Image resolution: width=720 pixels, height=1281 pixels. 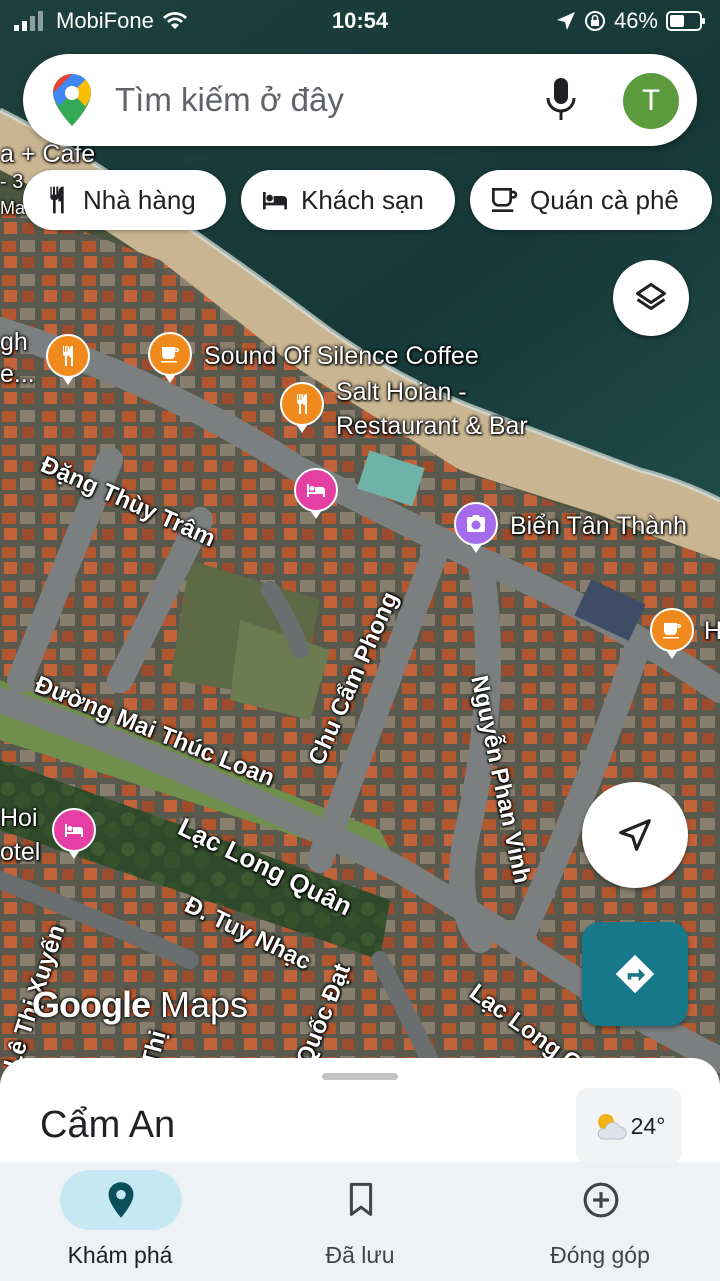 What do you see at coordinates (229, 100) in the screenshot?
I see `search-input: Tìm kiếm ở đây` at bounding box center [229, 100].